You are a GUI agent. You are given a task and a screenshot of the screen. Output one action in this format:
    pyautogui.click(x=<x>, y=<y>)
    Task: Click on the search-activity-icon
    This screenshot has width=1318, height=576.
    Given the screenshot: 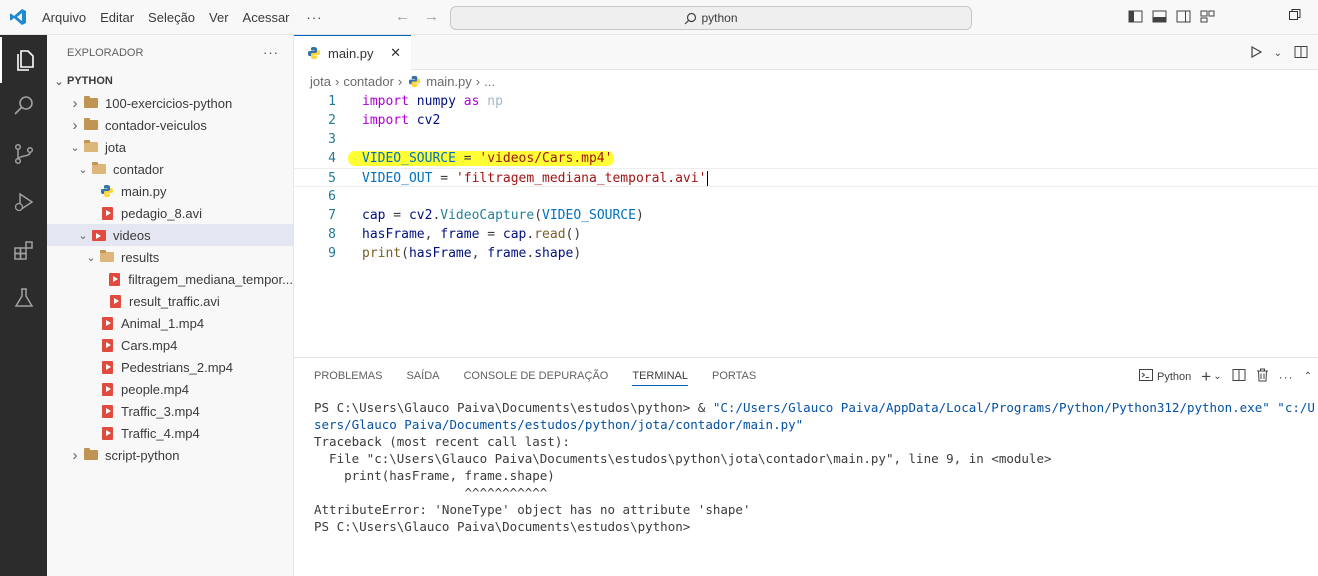 What is the action you would take?
    pyautogui.click(x=23, y=106)
    